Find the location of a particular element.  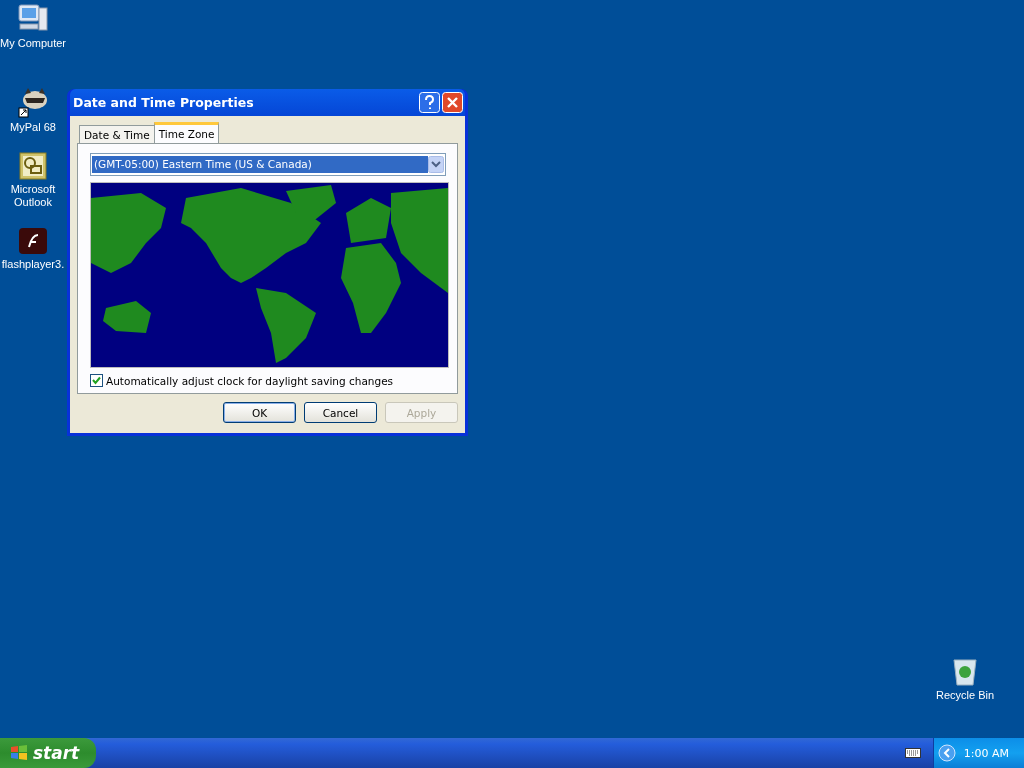

dialog-button: OK is located at coordinates (259, 412).